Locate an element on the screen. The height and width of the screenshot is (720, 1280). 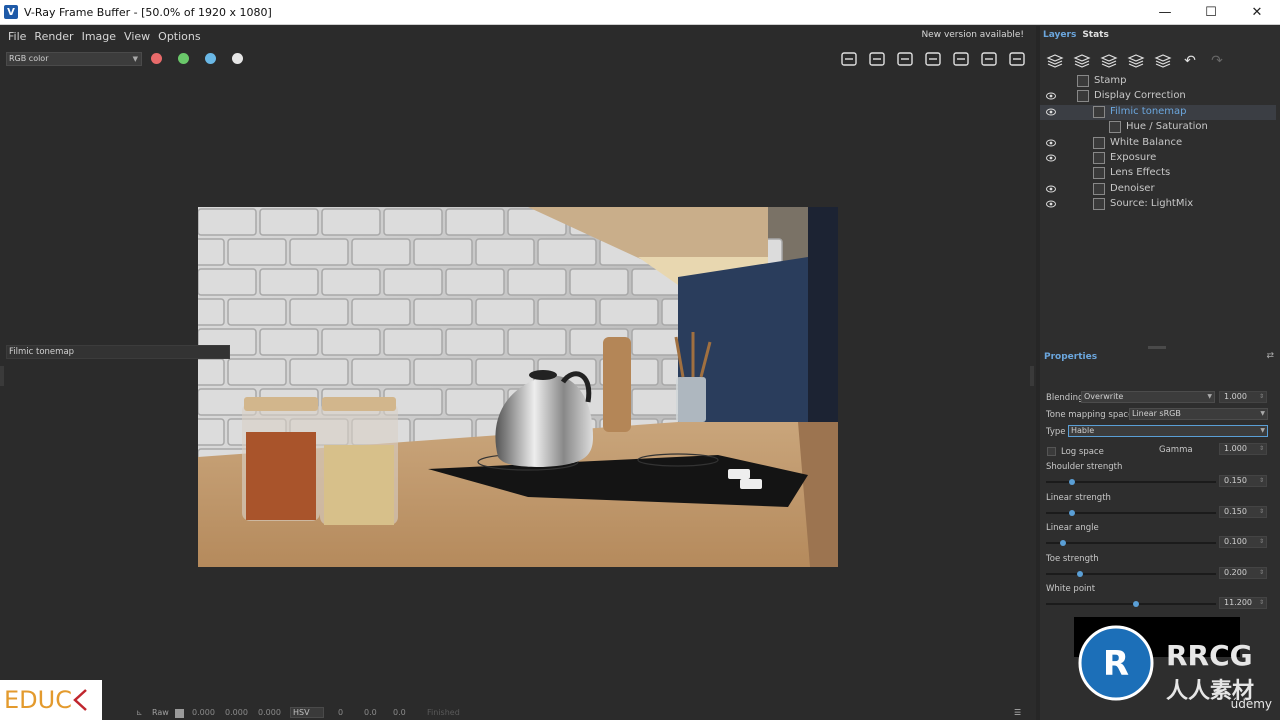
tone-mapping-space-value: Linear sRGB is located at coordinates (1156, 413).